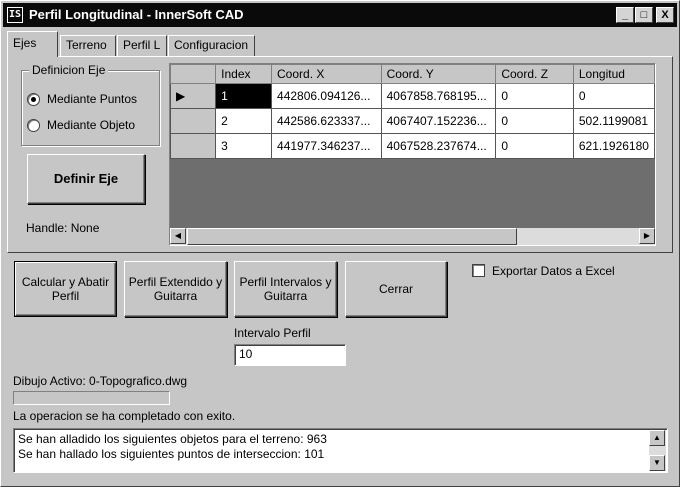  Describe the element at coordinates (91, 125) in the screenshot. I see `radio-label: Mediante Objeto` at that location.